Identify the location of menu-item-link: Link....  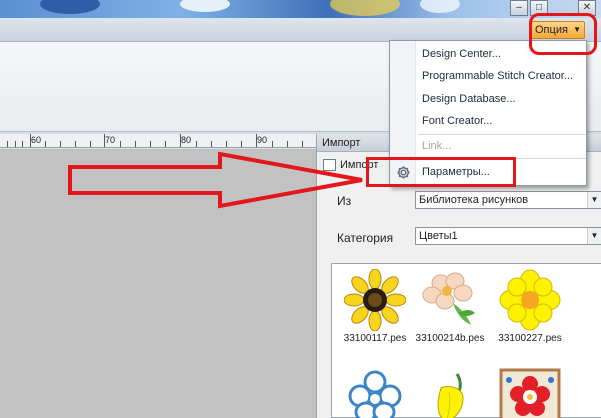
(437, 146).